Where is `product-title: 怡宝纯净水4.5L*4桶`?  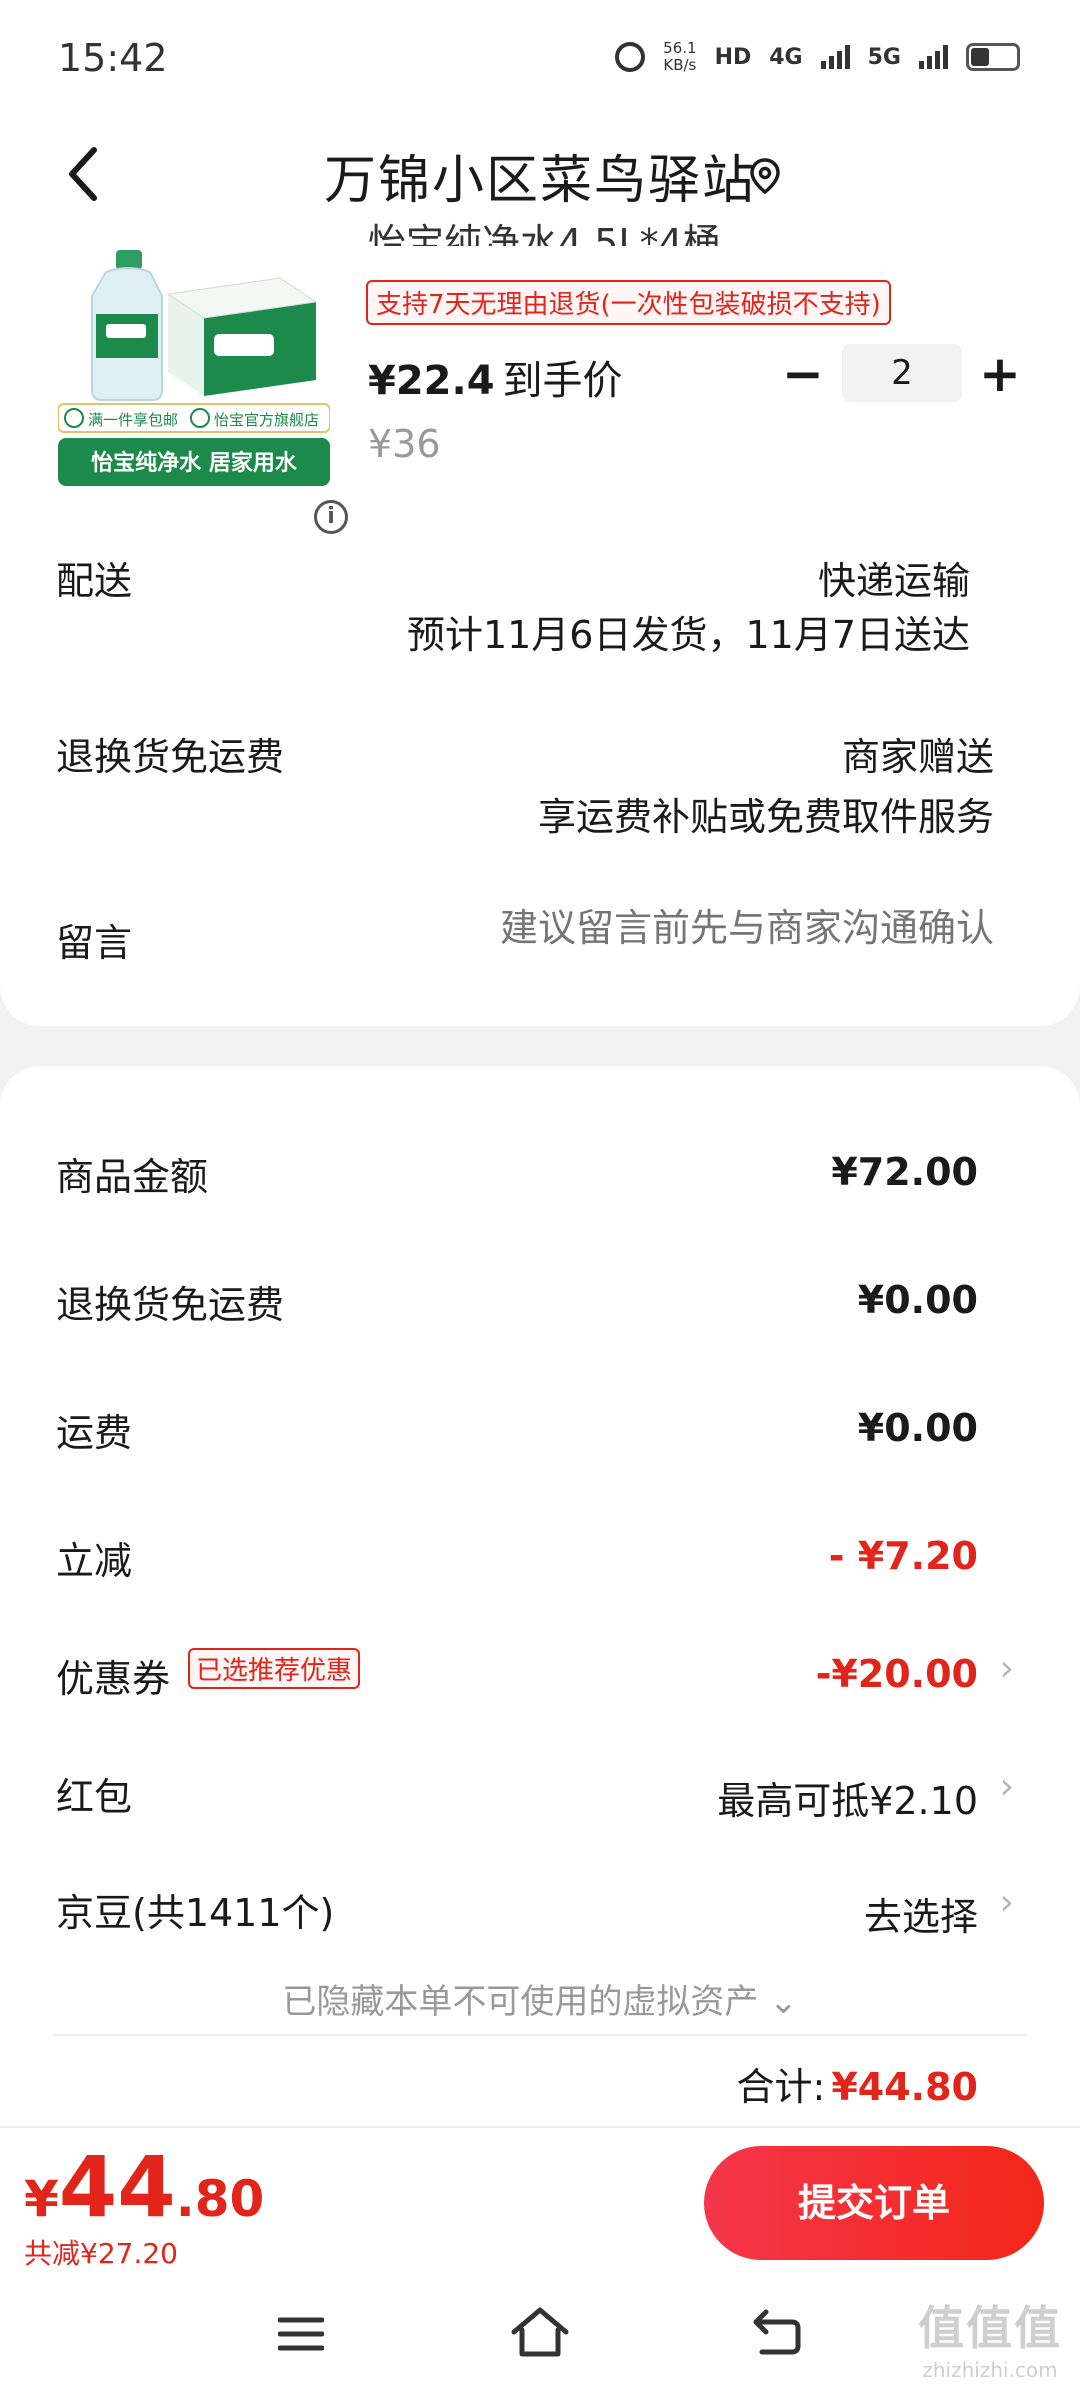 product-title: 怡宝纯净水4.5L*4桶 is located at coordinates (544, 233).